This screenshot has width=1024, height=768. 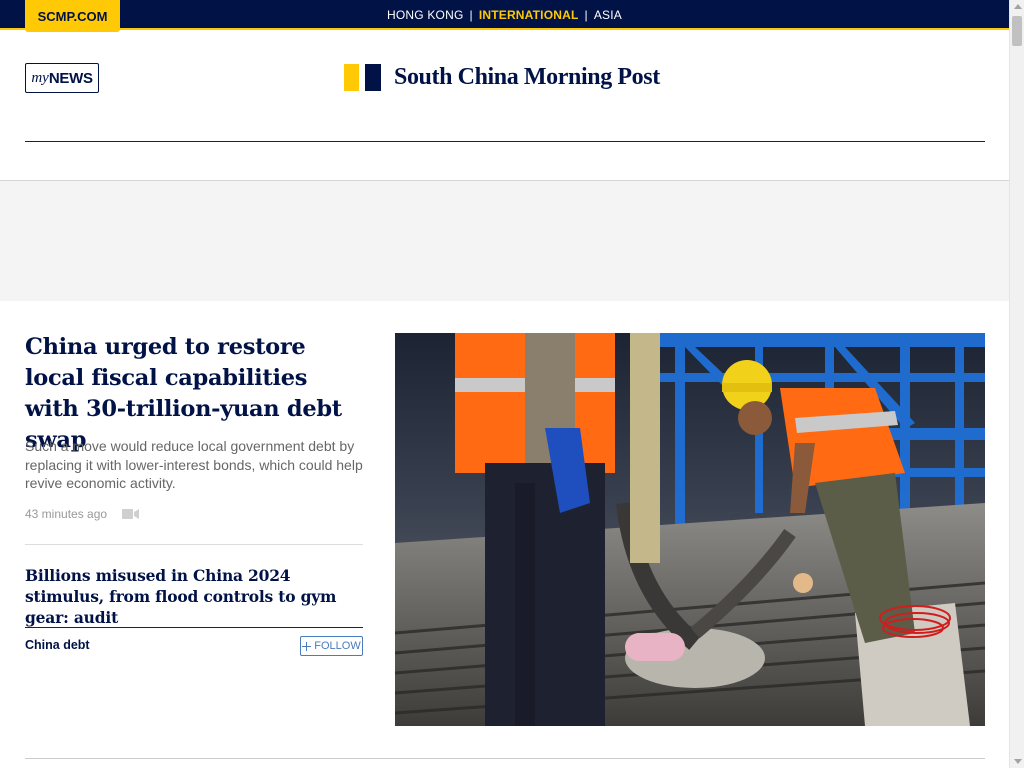 What do you see at coordinates (1017, 31) in the screenshot?
I see `scroll-thumb` at bounding box center [1017, 31].